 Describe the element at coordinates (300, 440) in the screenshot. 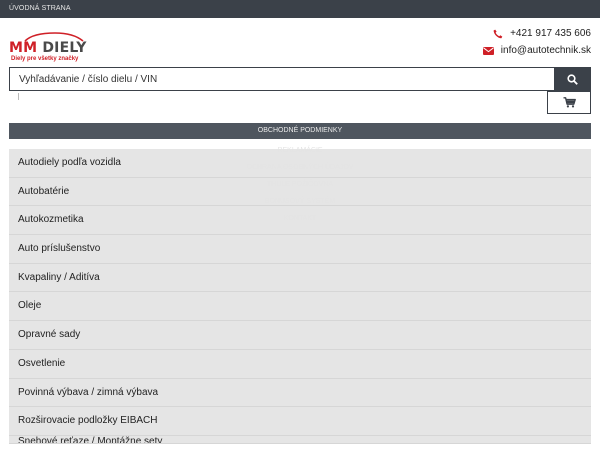

I see `category-item-snehove-retaze: Snehové reťaze / Montážne sety` at that location.